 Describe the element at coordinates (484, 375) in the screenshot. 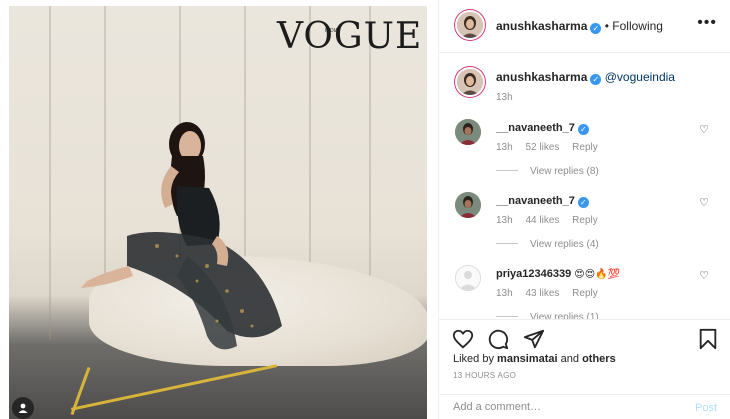

I see `post-timestamp: 13 HOURS AGO` at that location.